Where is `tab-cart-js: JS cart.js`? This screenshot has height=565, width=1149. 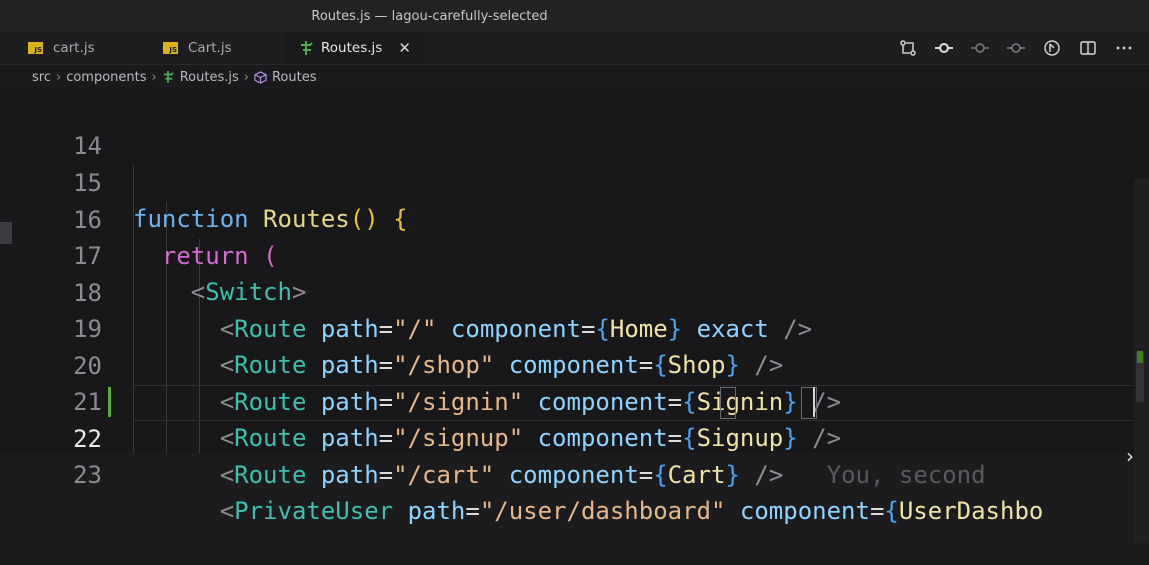 tab-cart-js: JS cart.js is located at coordinates (72, 48).